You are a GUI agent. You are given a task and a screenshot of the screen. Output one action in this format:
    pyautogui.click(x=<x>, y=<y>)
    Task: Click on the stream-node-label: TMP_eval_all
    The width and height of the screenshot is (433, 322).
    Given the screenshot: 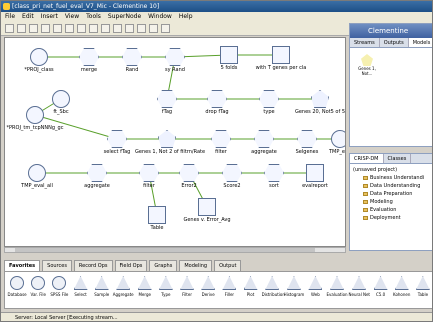 What is the action you would take?
    pyautogui.click(x=37, y=186)
    